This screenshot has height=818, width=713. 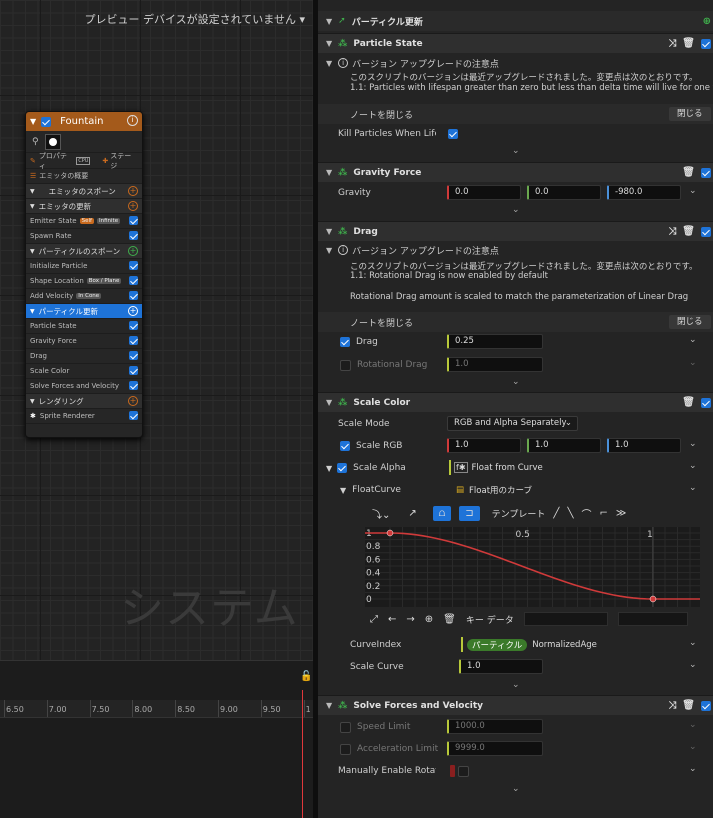 What do you see at coordinates (84, 341) in the screenshot?
I see `node-row: Gravity Force` at bounding box center [84, 341].